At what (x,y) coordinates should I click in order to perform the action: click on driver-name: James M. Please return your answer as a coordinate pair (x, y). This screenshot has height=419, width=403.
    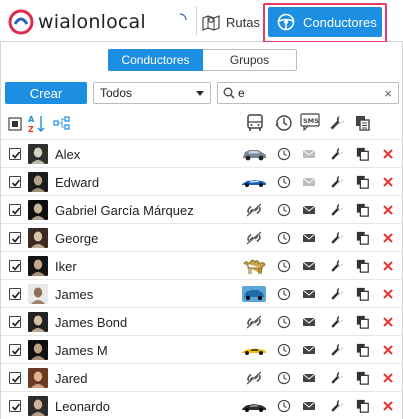
    Looking at the image, I should click on (81, 350).